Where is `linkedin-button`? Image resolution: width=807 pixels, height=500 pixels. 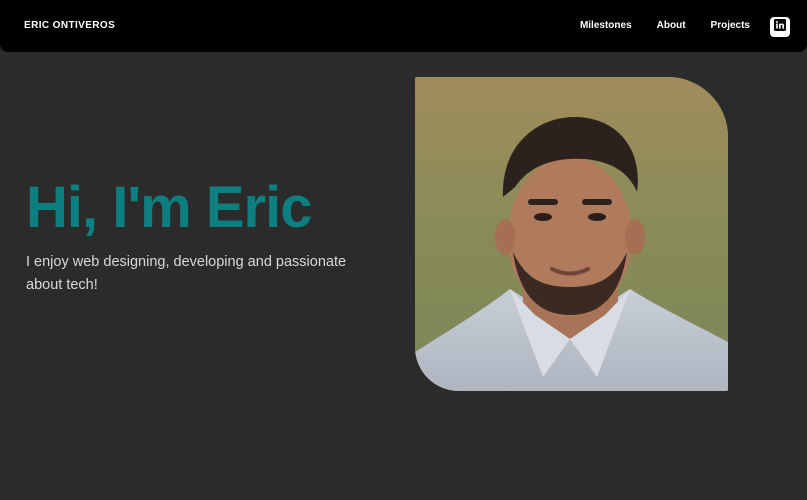 linkedin-button is located at coordinates (780, 27).